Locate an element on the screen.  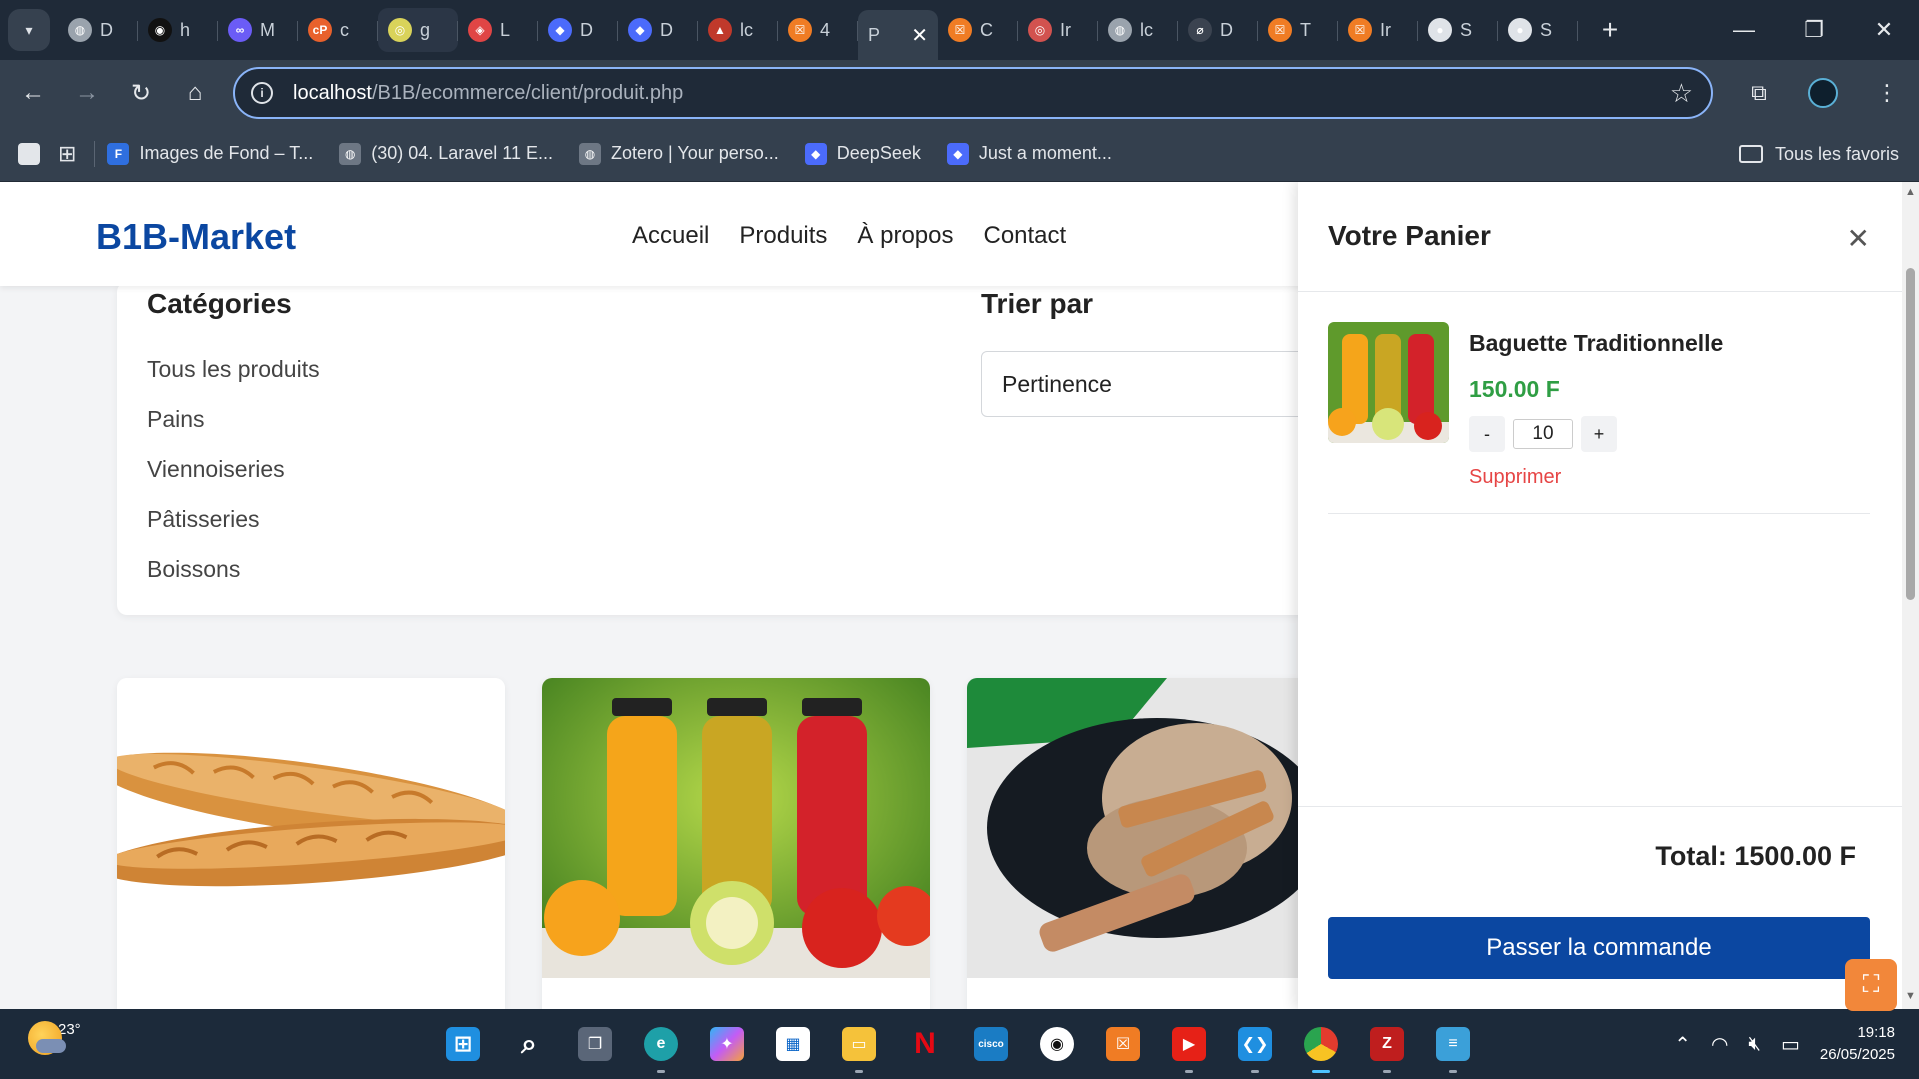
browser-tab: ▲ lc is located at coordinates (738, 30).